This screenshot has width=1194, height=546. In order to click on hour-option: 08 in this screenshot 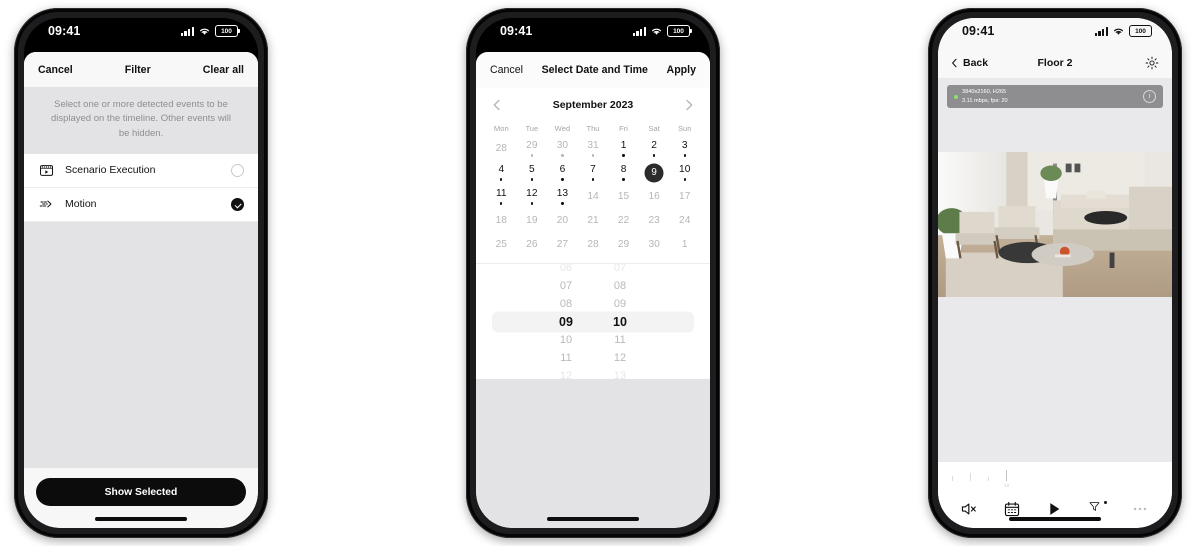, I will do `click(566, 304)`.